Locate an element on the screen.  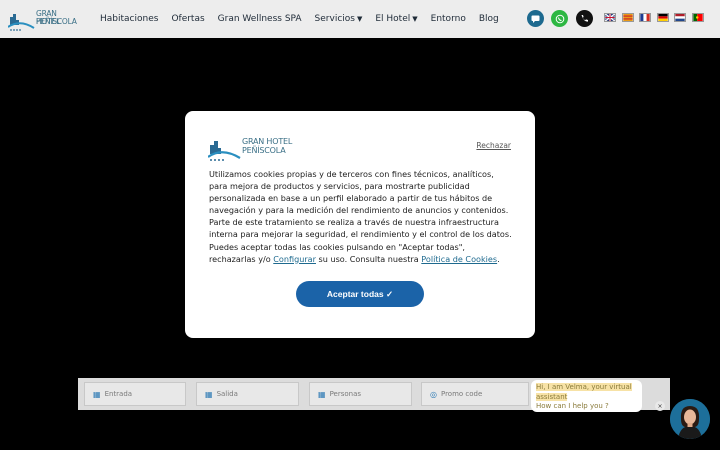
accept-all-button: Aceptar todas ✓ is located at coordinates (360, 294).